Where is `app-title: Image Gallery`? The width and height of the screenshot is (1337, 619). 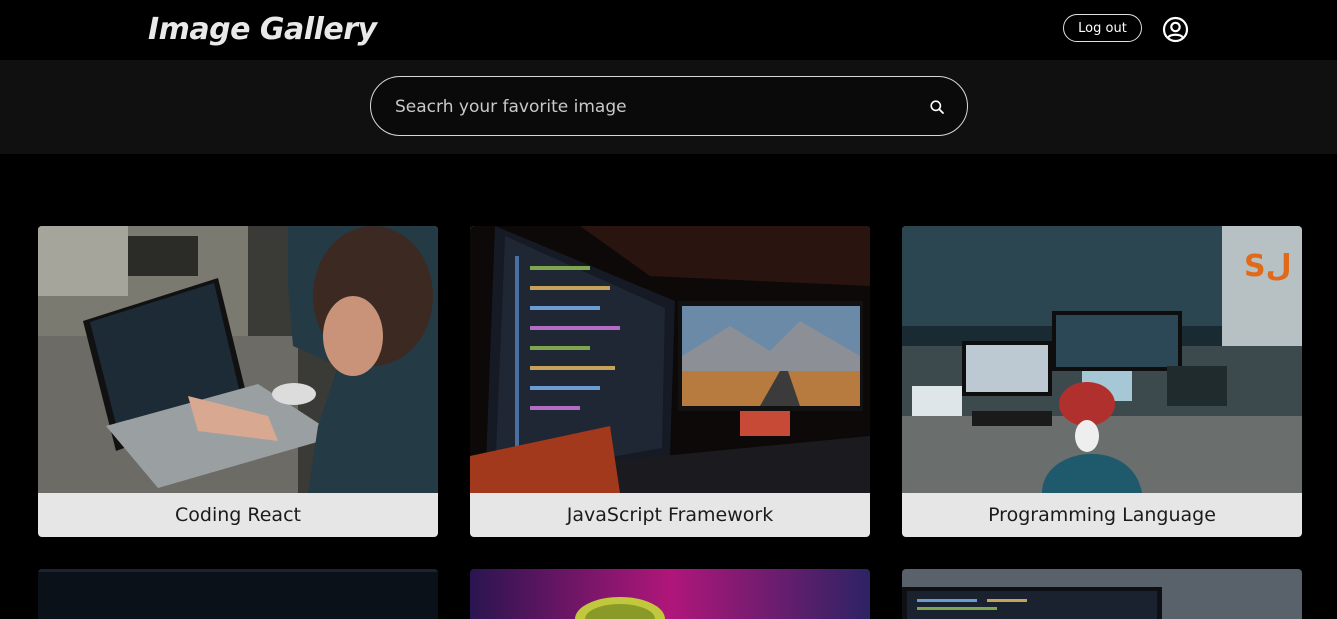
app-title: Image Gallery is located at coordinates (262, 29).